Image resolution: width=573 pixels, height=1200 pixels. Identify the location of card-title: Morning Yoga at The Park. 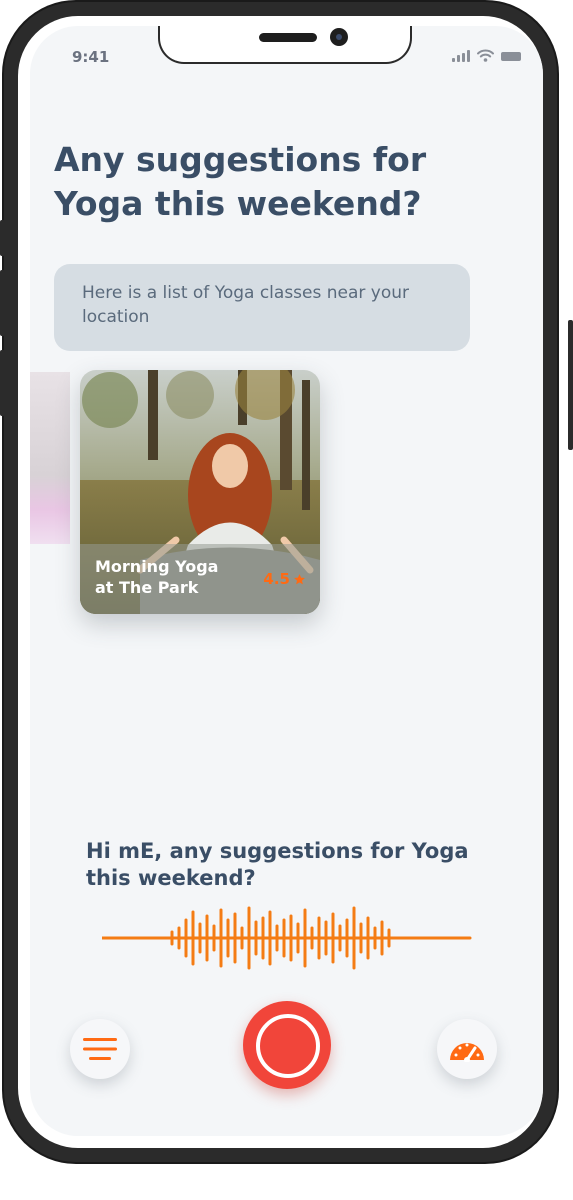
(157, 577).